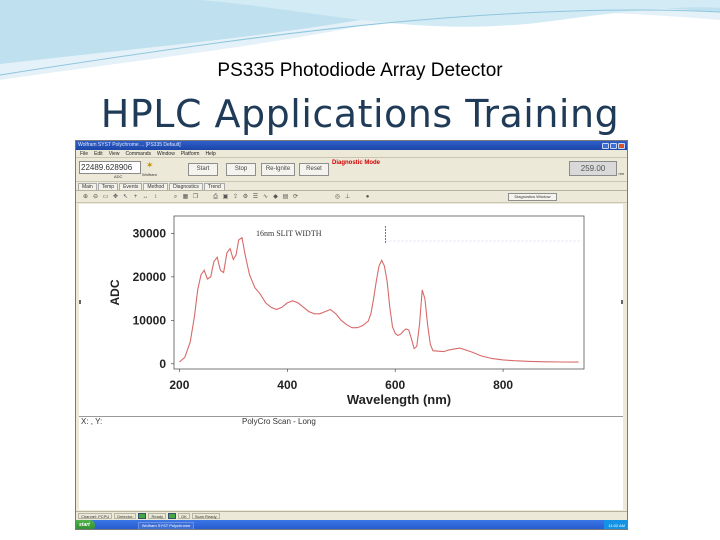  Describe the element at coordinates (205, 515) in the screenshot. I see `status-scan: Scan Ready` at that location.